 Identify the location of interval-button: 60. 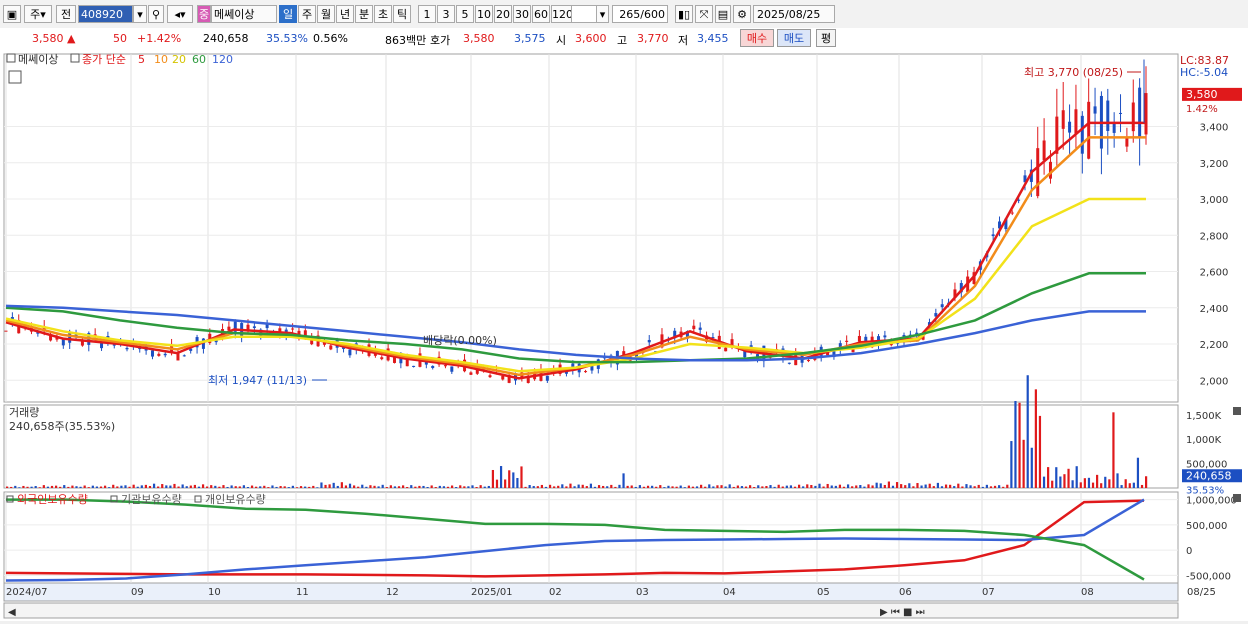
(541, 14).